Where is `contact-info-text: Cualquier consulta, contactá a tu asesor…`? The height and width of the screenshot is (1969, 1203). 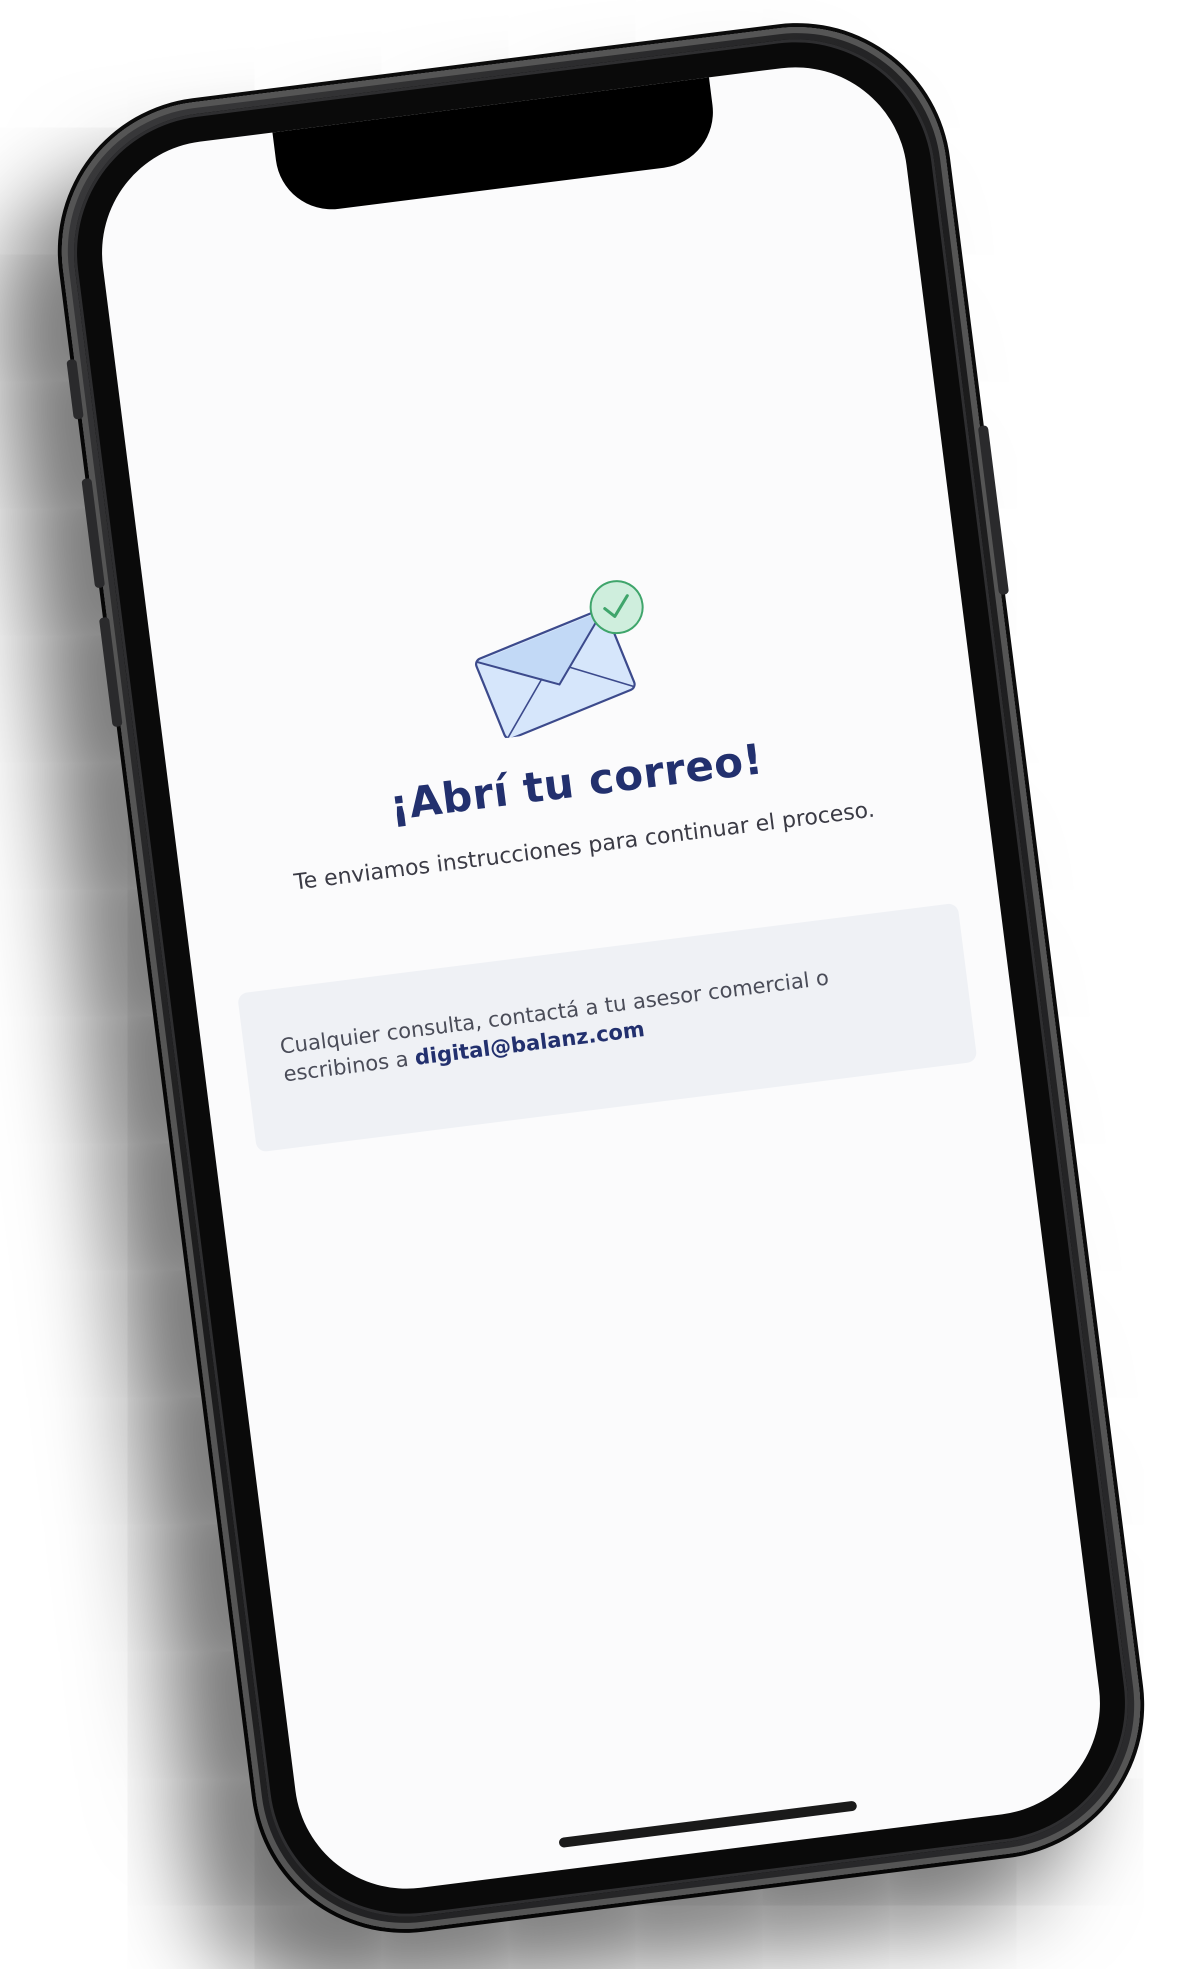 contact-info-text: Cualquier consulta, contactá a tu asesor… is located at coordinates (554, 1026).